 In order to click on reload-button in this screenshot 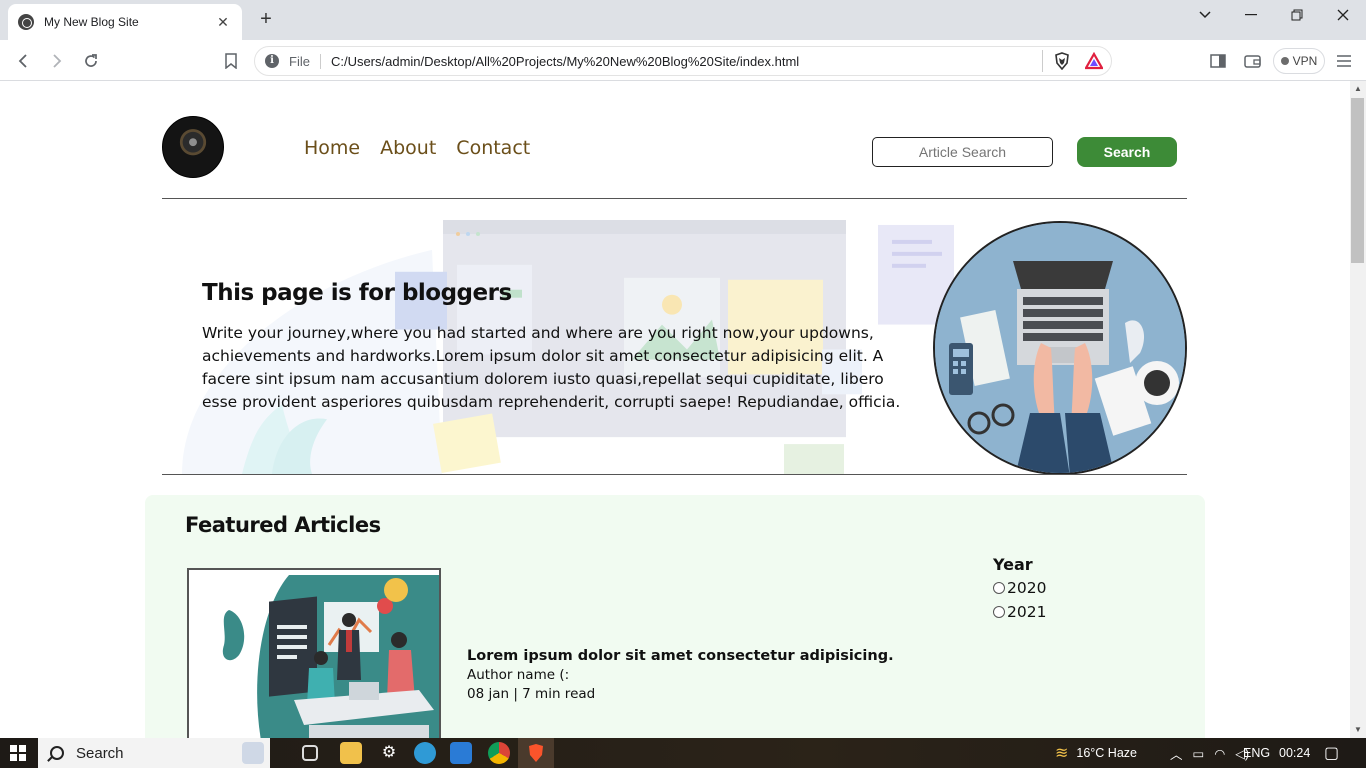, I will do `click(91, 61)`.